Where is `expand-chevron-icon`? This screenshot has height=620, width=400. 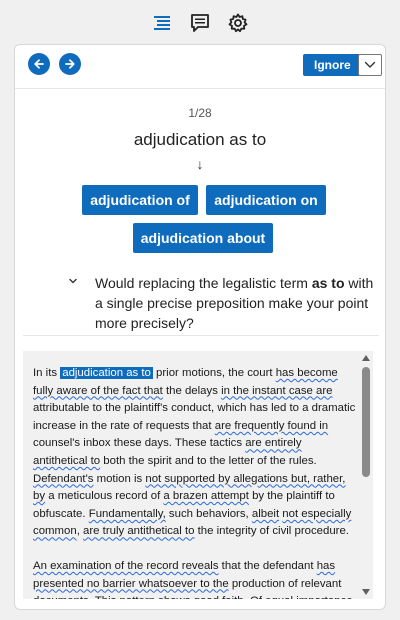
expand-chevron-icon is located at coordinates (73, 280).